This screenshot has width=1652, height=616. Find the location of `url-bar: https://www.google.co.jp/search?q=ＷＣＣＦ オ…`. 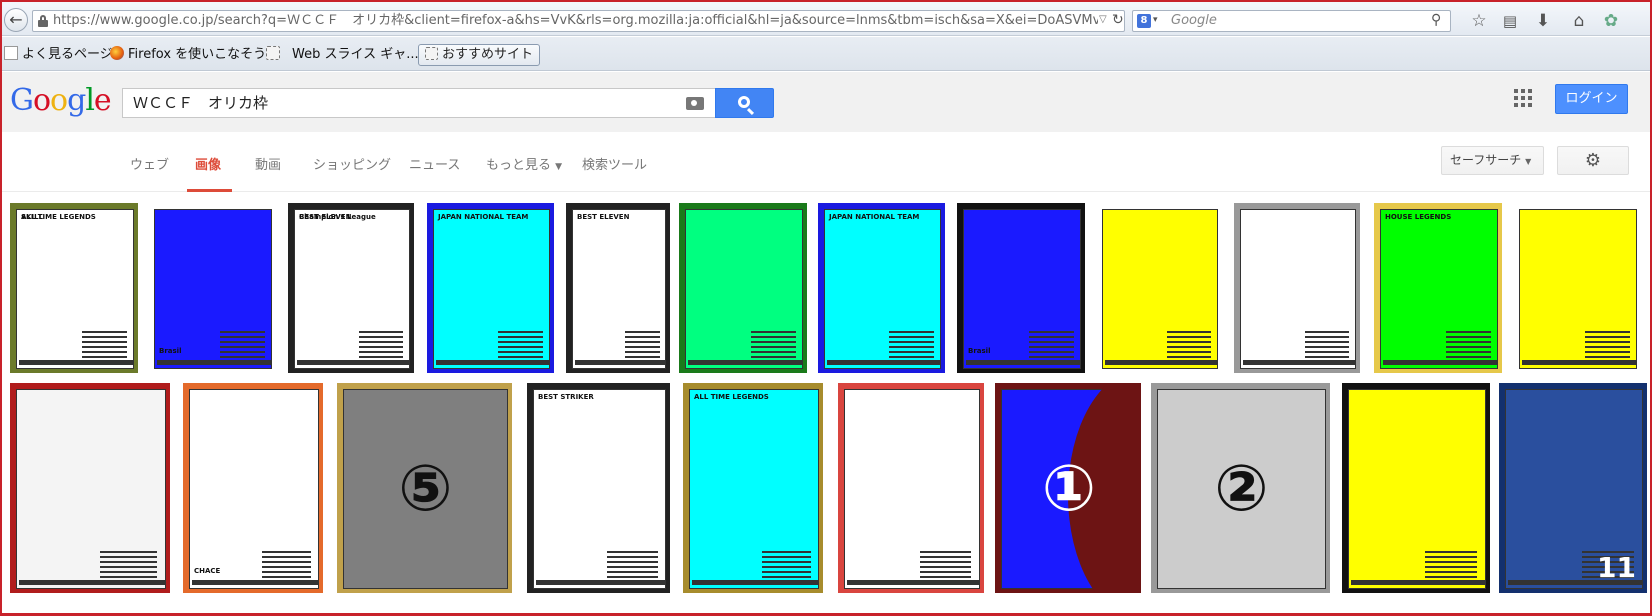

url-bar: https://www.google.co.jp/search?q=ＷＣＣＦ オ… is located at coordinates (578, 21).